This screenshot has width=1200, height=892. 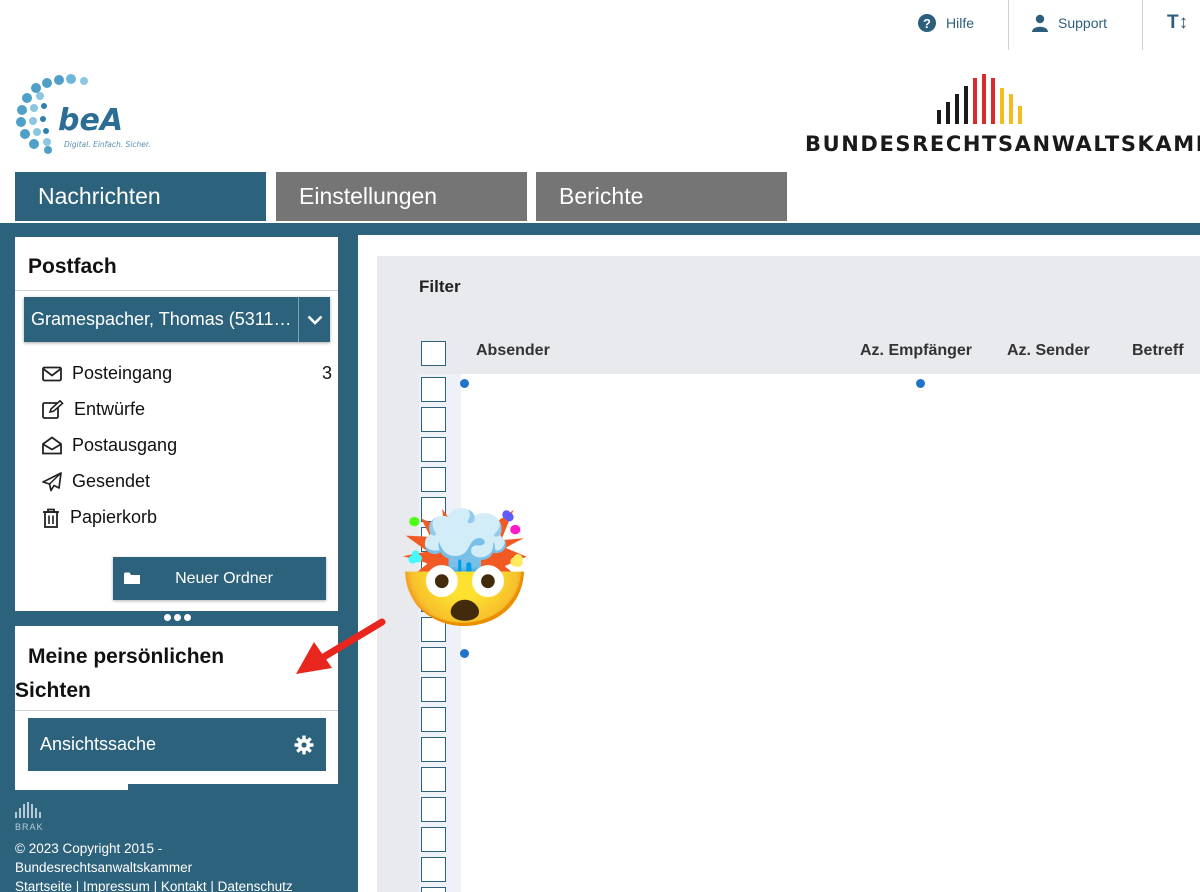 I want to click on column-header-absender: Absender, so click(x=513, y=351).